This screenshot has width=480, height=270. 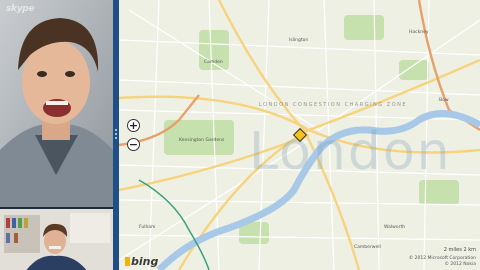 I want to click on map-area-label: Fulham, so click(x=147, y=227).